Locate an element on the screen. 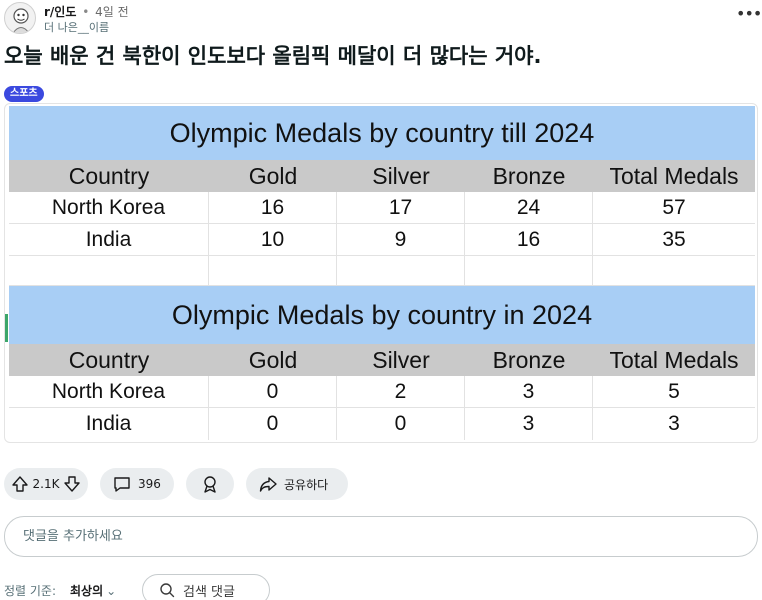 This screenshot has width=762, height=600. table-cell: 35 is located at coordinates (674, 239).